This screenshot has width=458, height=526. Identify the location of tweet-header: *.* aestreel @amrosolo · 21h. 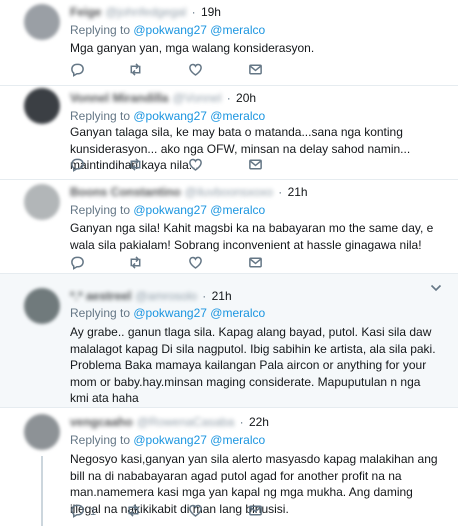
(151, 296).